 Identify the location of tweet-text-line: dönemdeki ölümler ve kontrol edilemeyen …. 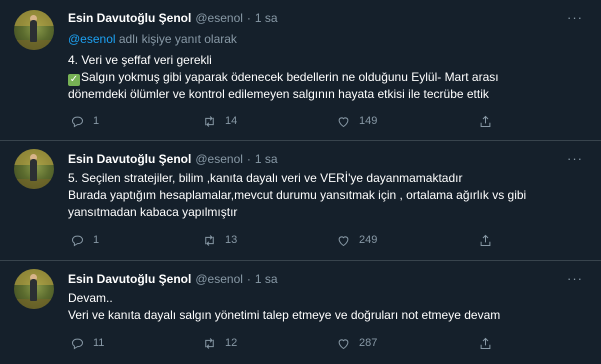
(278, 94).